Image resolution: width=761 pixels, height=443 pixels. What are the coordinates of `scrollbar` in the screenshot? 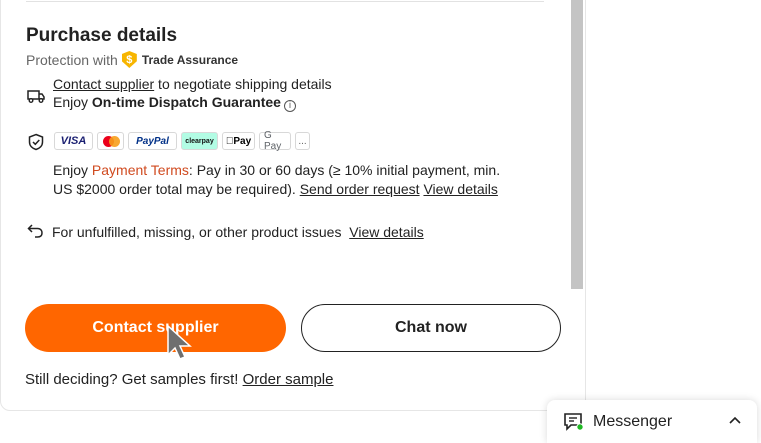 It's located at (577, 144).